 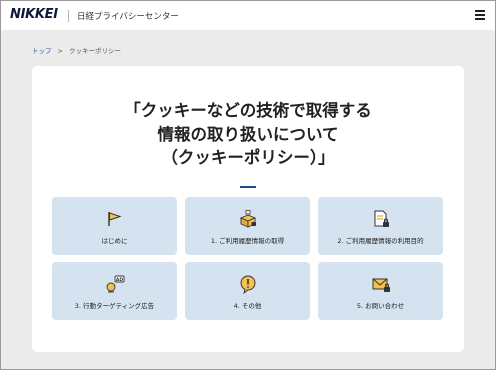 What do you see at coordinates (42, 51) in the screenshot?
I see `breadcrumb-home-link: トップ` at bounding box center [42, 51].